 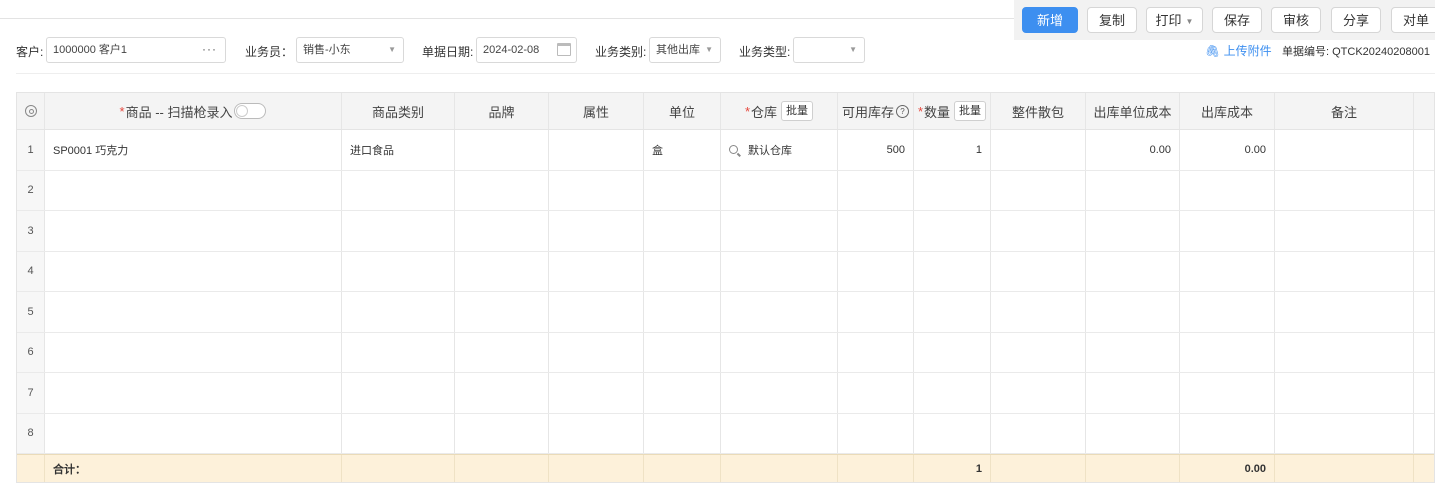 What do you see at coordinates (136, 50) in the screenshot?
I see `customer-field: 1000000 客户1 ···` at bounding box center [136, 50].